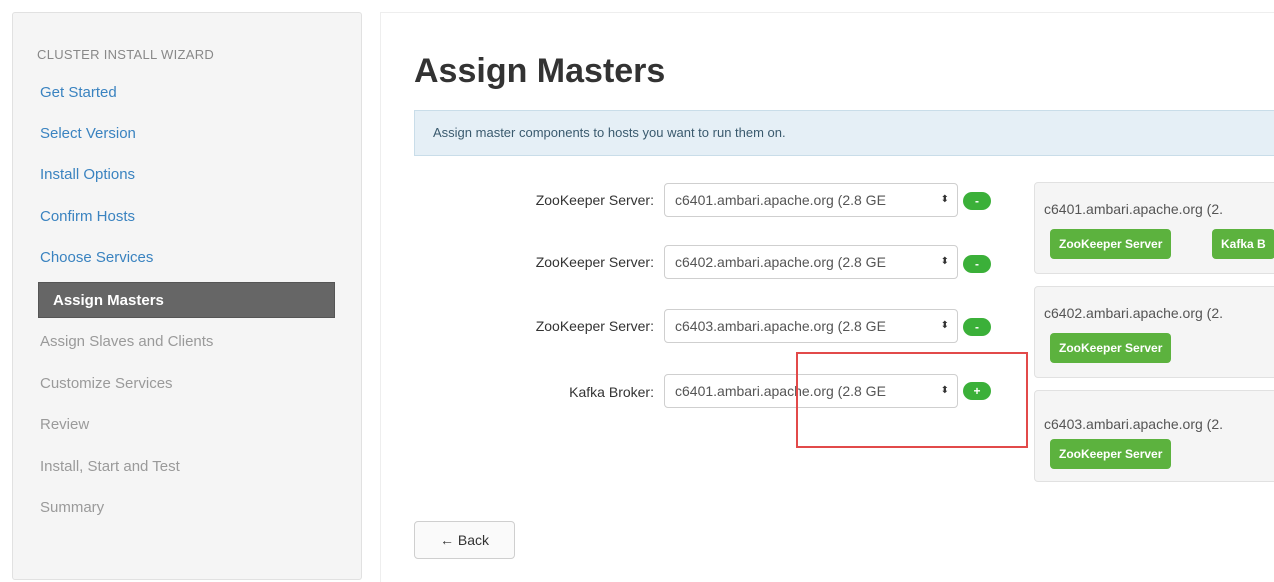 The width and height of the screenshot is (1274, 582). Describe the element at coordinates (127, 341) in the screenshot. I see `sidebar-item-assign-slaves: Assign Slaves and Clients` at that location.